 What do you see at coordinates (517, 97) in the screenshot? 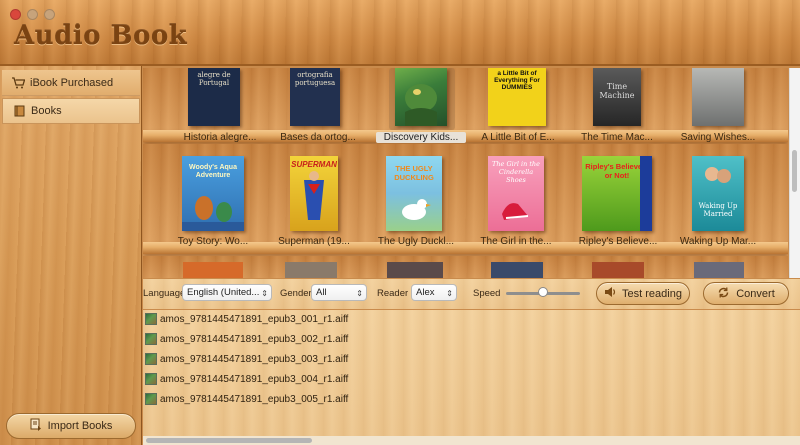
I see `book-cover: a Little Bit of Everything For DUMMIES` at bounding box center [517, 97].